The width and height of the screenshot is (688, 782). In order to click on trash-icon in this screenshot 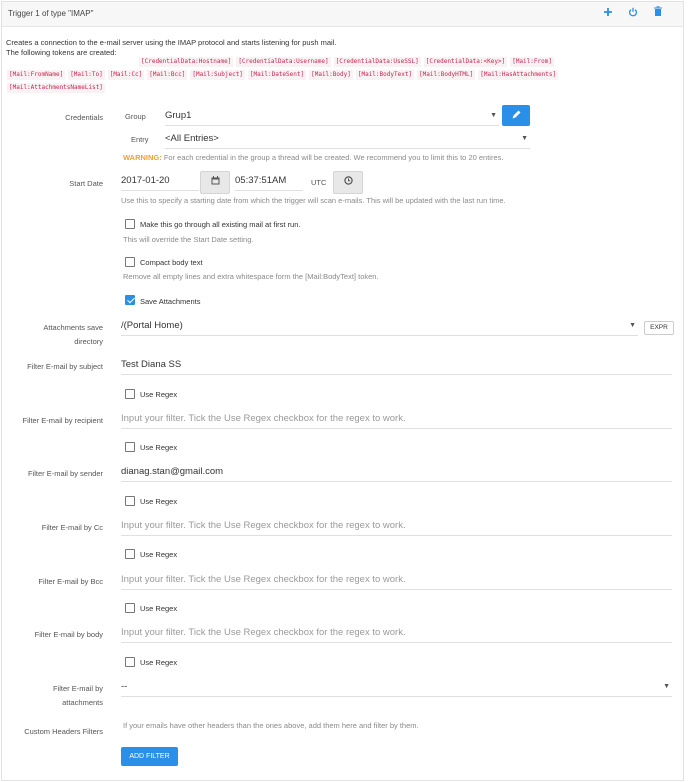, I will do `click(658, 13)`.